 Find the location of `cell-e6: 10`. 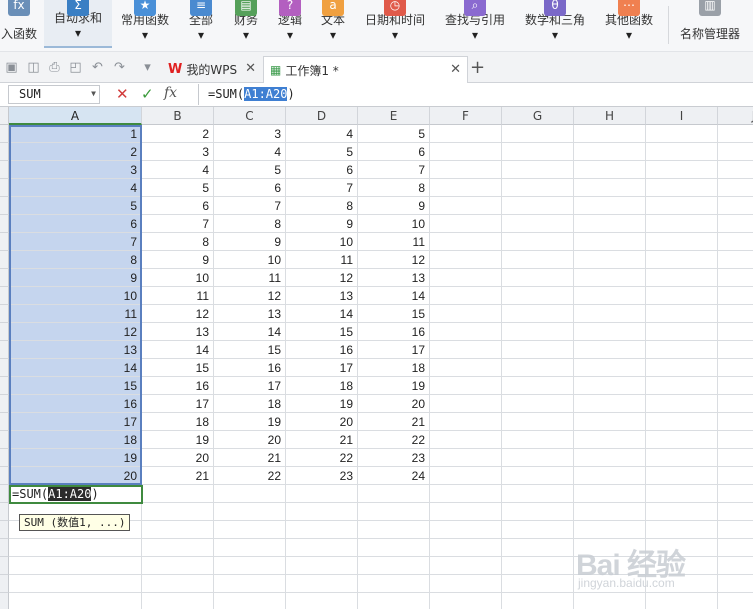

cell-e6: 10 is located at coordinates (394, 224).